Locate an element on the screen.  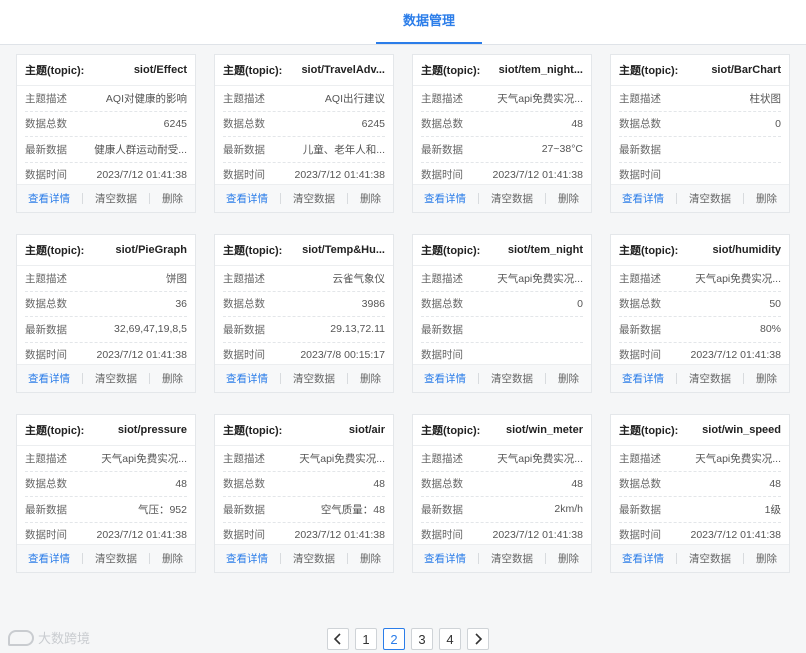
desc-row: 主题描述 饼图 is located at coordinates (106, 279).